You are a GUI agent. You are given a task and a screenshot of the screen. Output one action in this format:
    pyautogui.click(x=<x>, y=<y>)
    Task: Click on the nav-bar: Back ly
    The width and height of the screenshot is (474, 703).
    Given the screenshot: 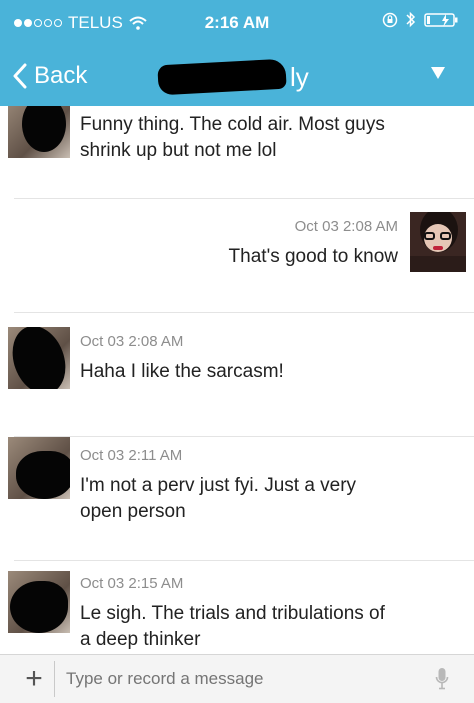 What is the action you would take?
    pyautogui.click(x=237, y=76)
    